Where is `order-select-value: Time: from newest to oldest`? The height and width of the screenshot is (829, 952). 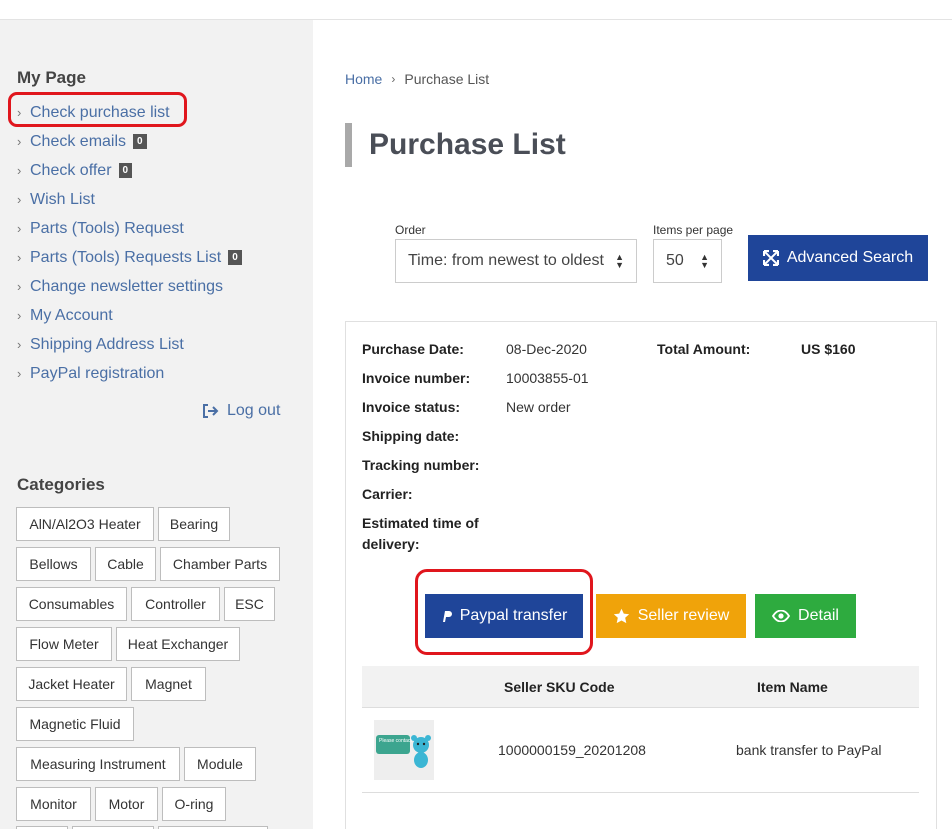
order-select-value: Time: from newest to oldest is located at coordinates (506, 260).